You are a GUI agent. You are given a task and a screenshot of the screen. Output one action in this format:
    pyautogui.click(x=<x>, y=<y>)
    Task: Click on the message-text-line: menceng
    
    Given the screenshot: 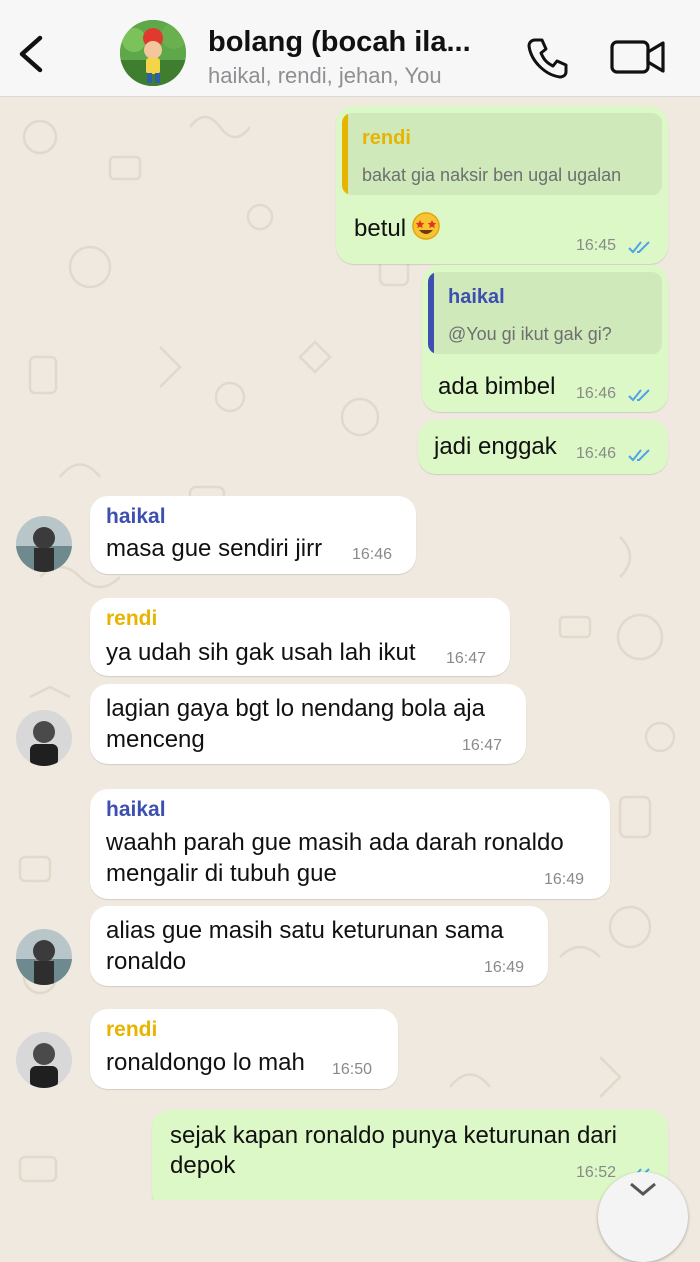 What is the action you would take?
    pyautogui.click(x=155, y=739)
    